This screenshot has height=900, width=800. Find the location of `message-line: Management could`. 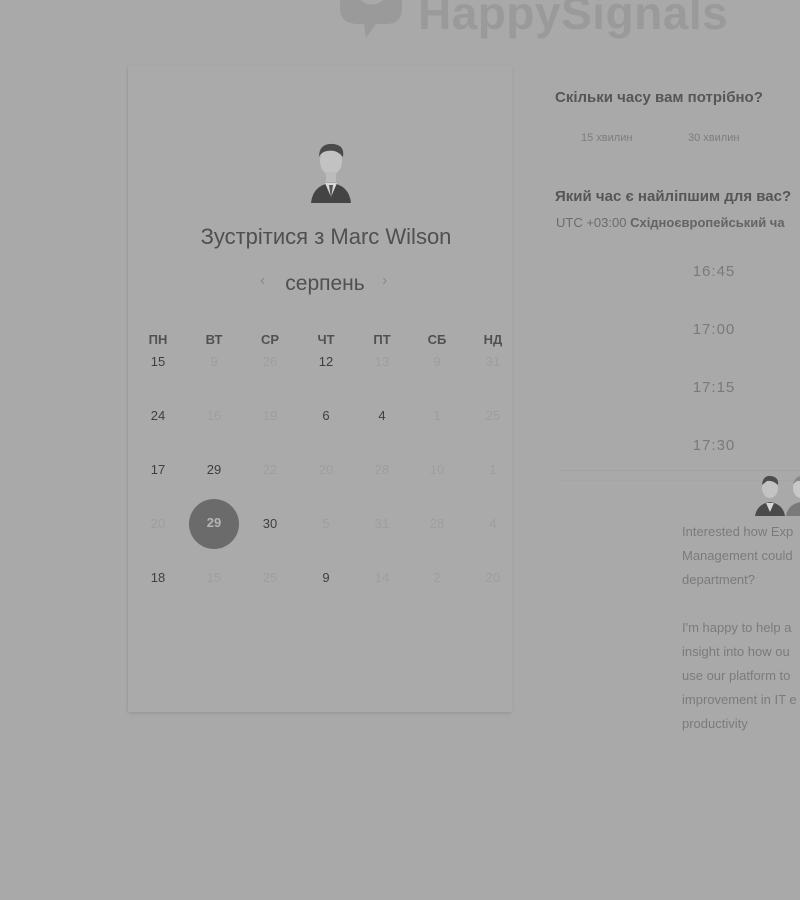

message-line: Management could is located at coordinates (737, 555).